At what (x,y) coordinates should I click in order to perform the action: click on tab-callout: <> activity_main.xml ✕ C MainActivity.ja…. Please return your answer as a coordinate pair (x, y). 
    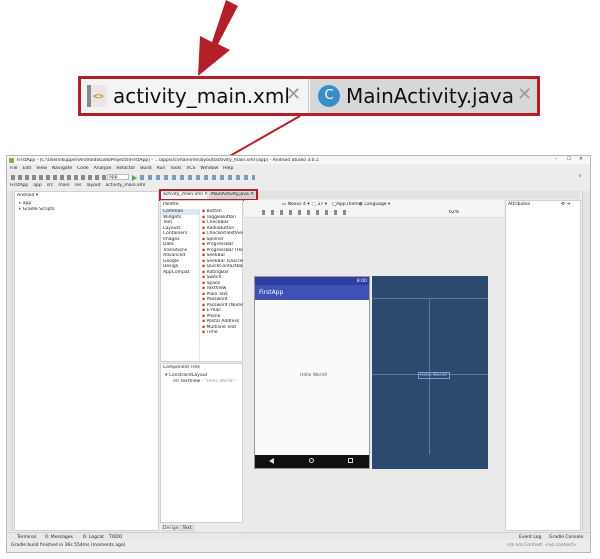
    Looking at the image, I should click on (309, 96).